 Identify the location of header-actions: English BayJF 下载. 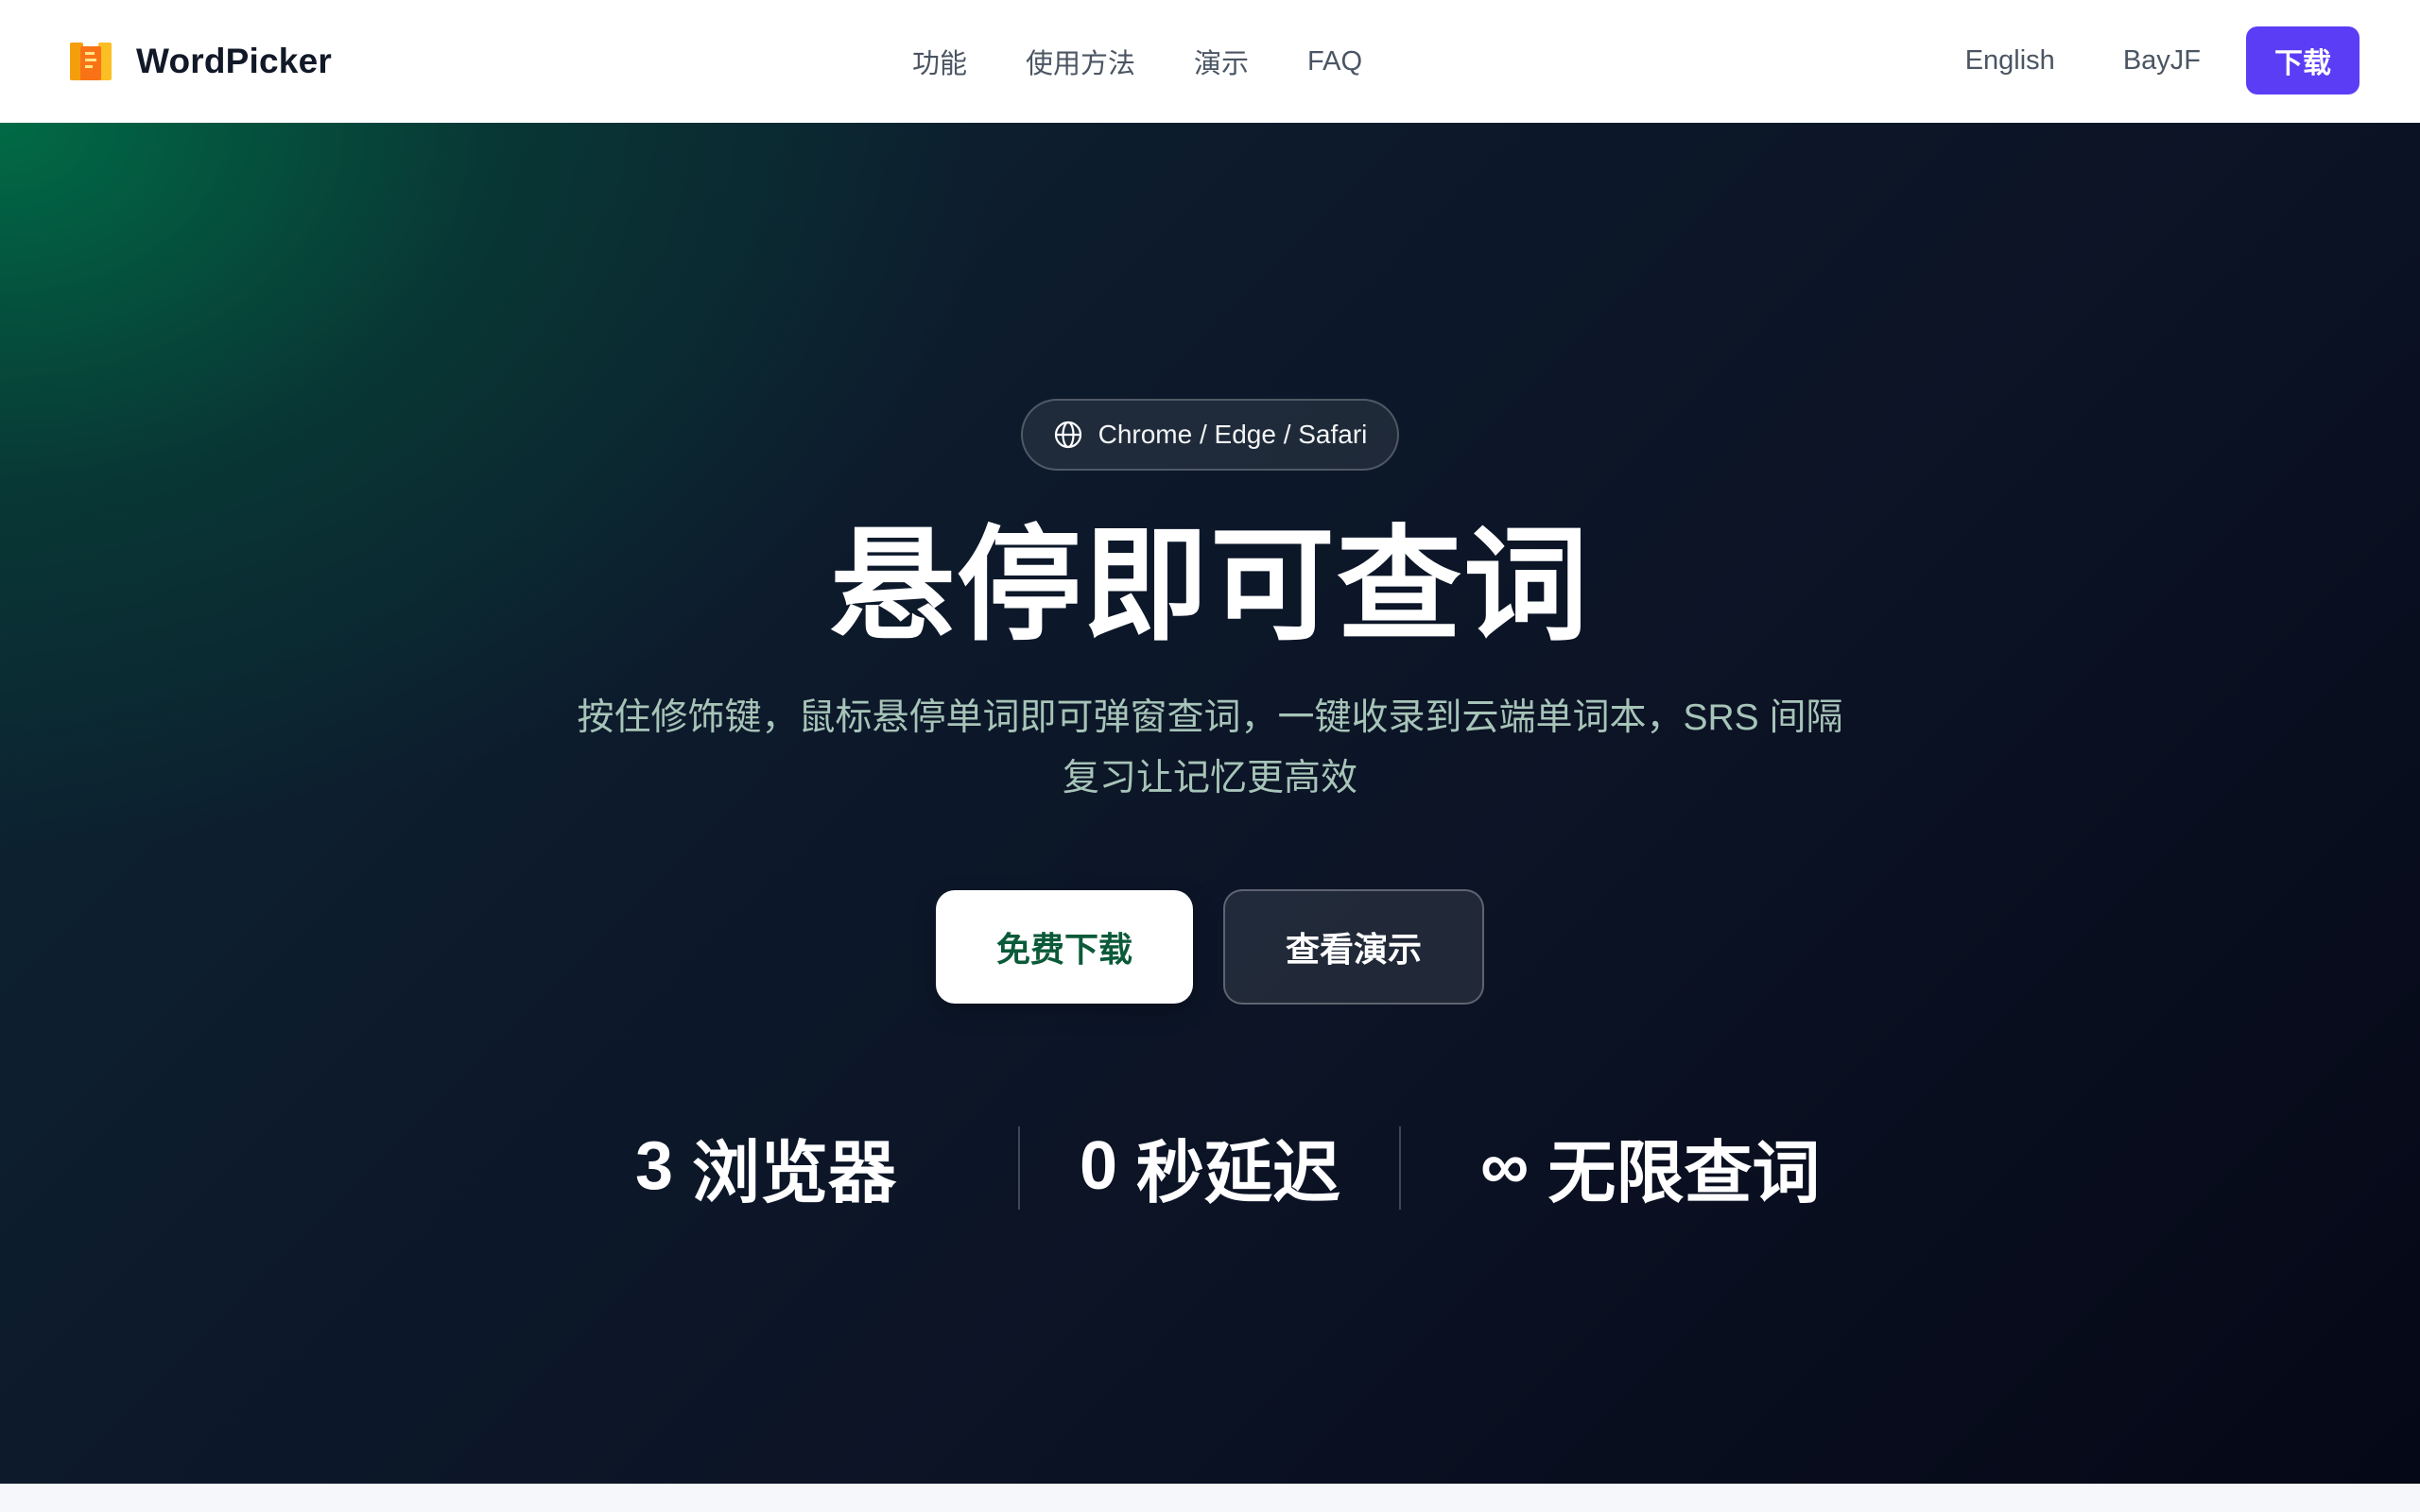
(2162, 60).